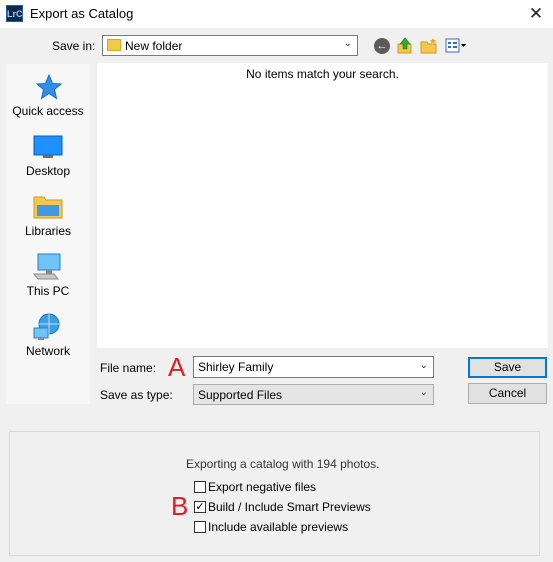  Describe the element at coordinates (240, 395) in the screenshot. I see `save-as-type-value: Supported Files` at that location.